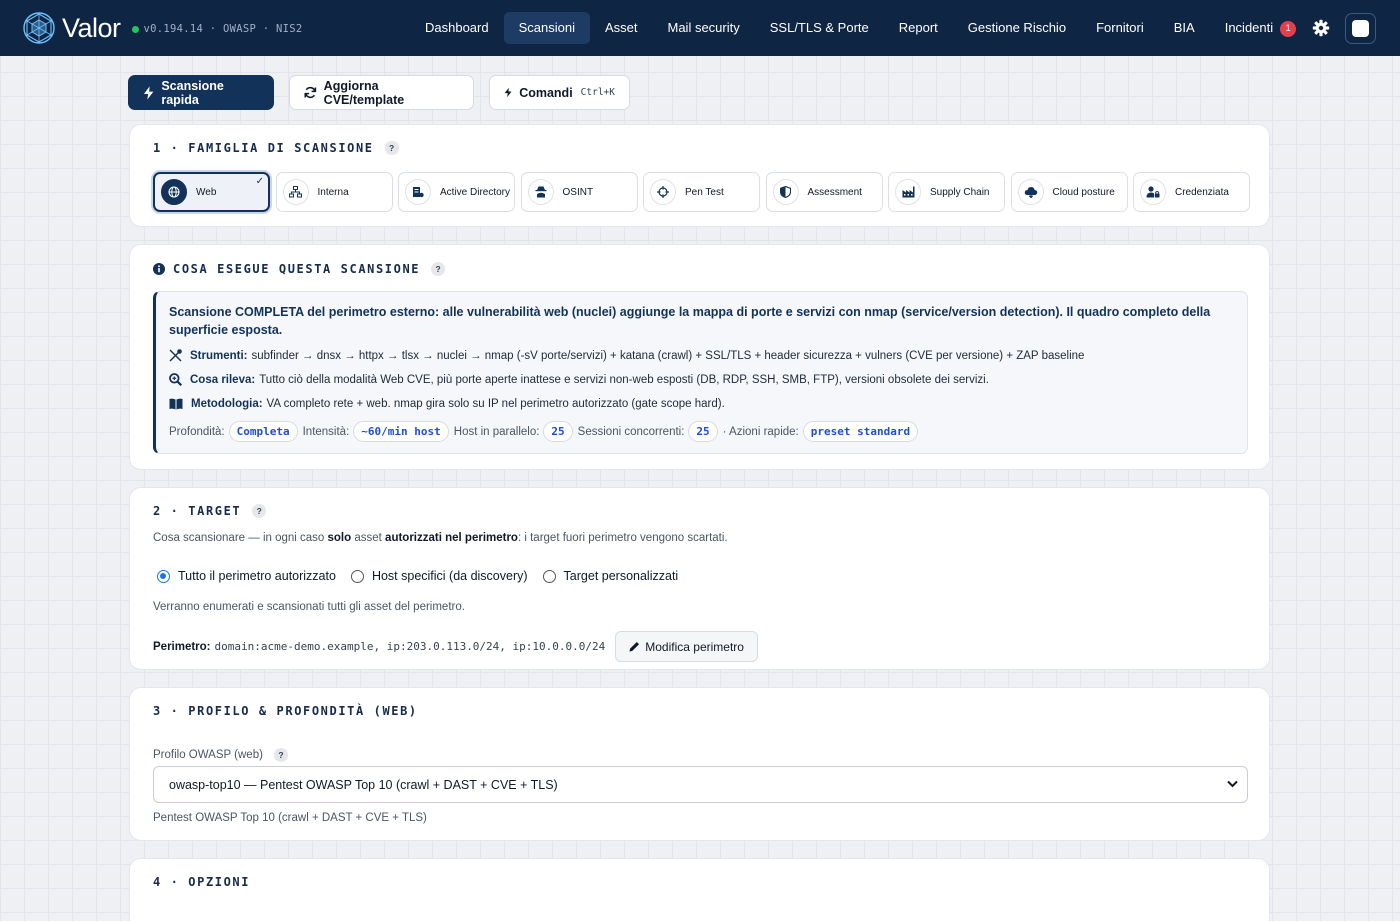 The image size is (1400, 921). I want to click on info-circle-icon, so click(159, 269).